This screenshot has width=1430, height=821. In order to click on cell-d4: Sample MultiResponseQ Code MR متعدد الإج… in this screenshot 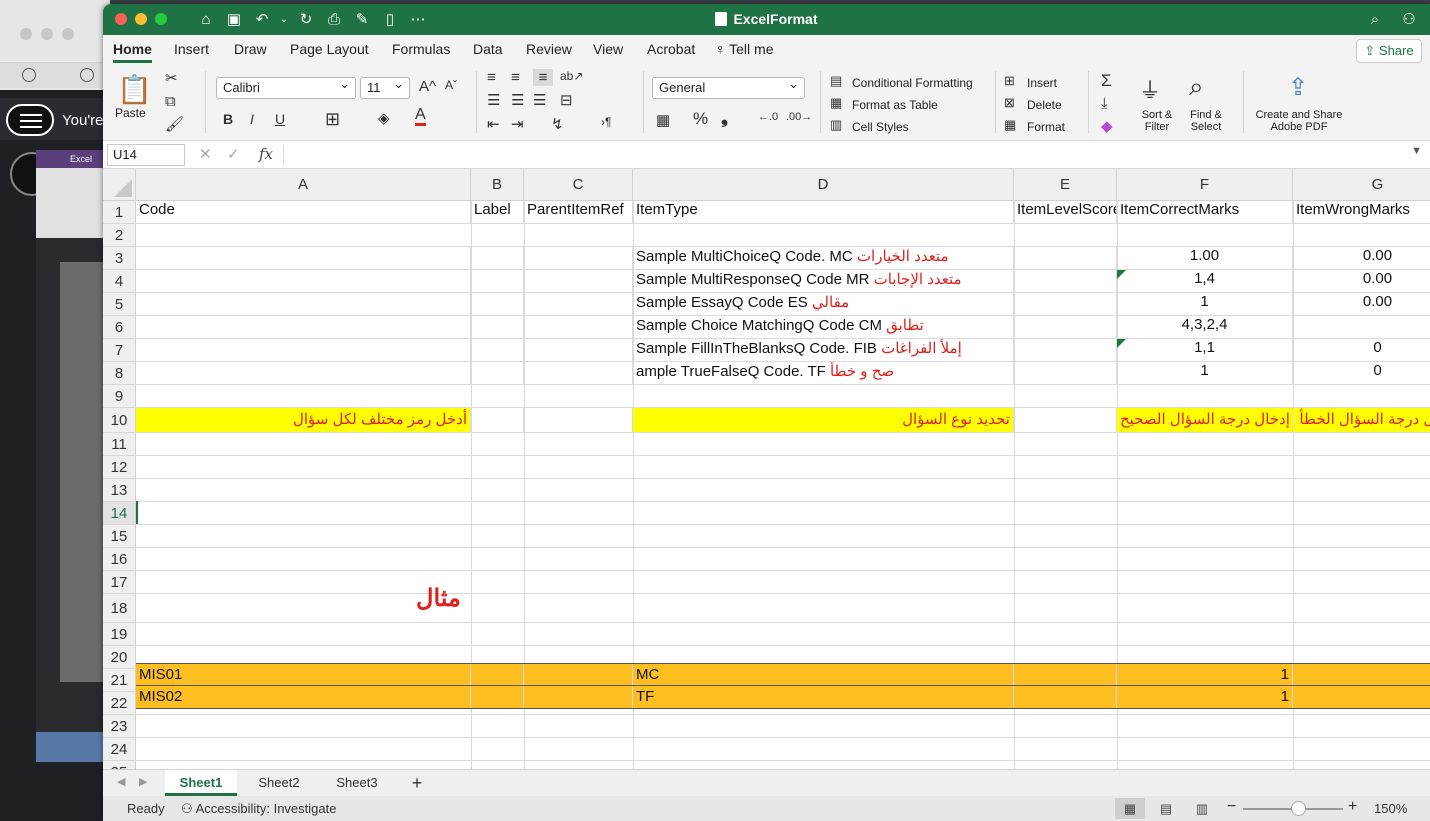, I will do `click(823, 281)`.